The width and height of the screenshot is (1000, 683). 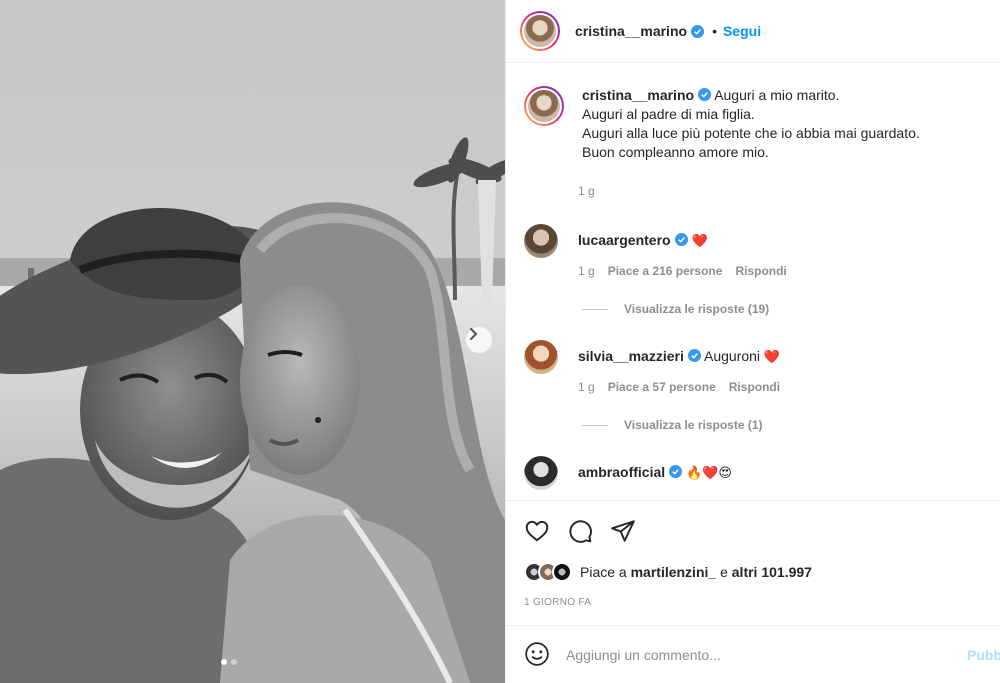 I want to click on publish-button: Pubb, so click(x=983, y=655).